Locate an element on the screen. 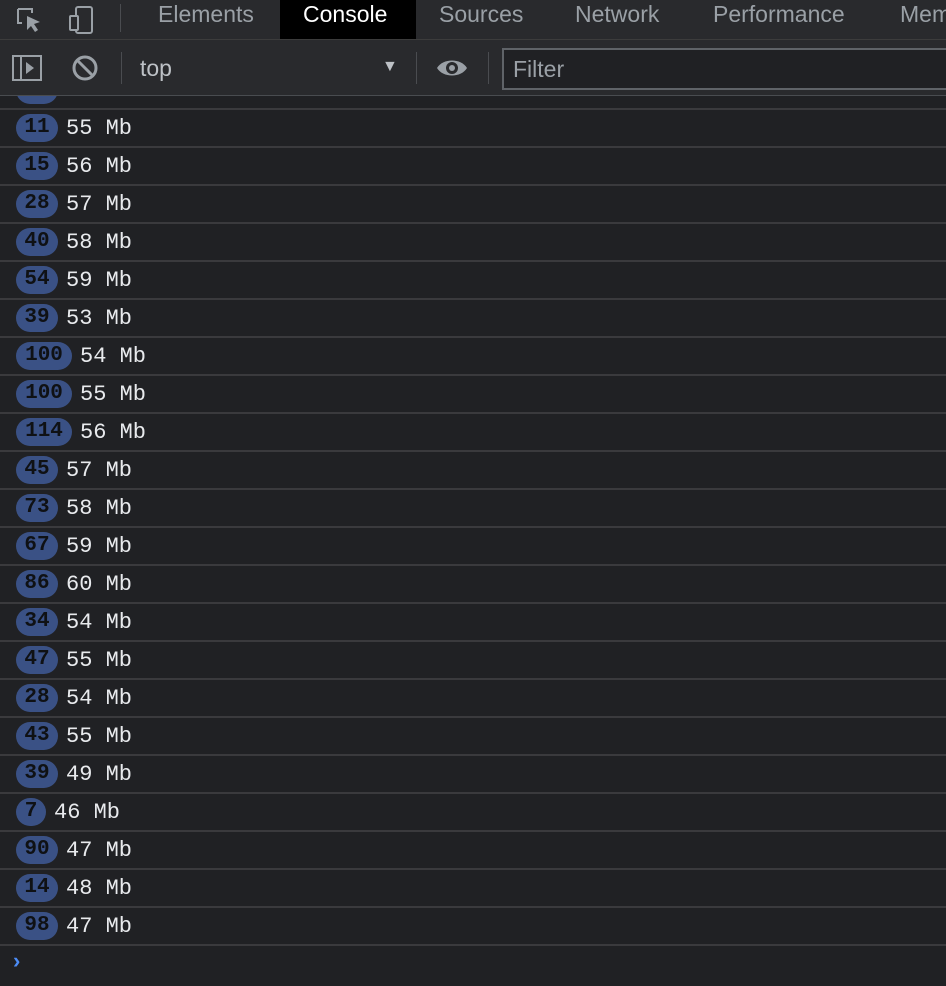 This screenshot has width=946, height=986. repeat-count-badge: 7 is located at coordinates (31, 812).